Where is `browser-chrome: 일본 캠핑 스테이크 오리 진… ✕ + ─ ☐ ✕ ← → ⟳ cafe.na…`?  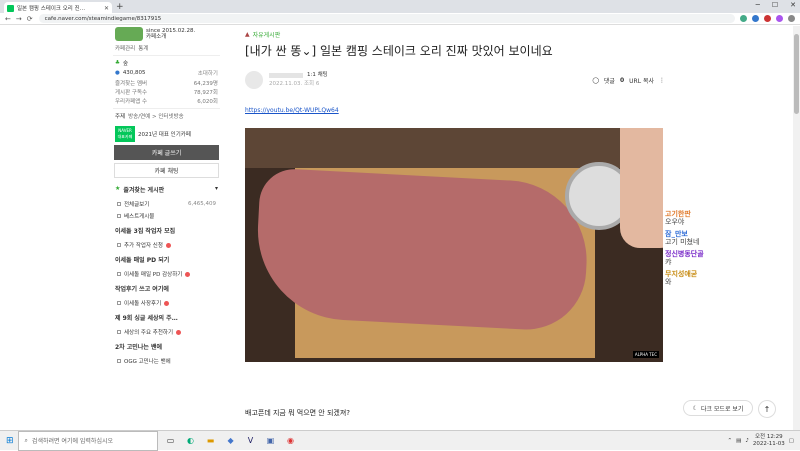 browser-chrome: 일본 캠핑 스테이크 오리 진… ✕ + ─ ☐ ✕ ← → ⟳ cafe.na… is located at coordinates (400, 12).